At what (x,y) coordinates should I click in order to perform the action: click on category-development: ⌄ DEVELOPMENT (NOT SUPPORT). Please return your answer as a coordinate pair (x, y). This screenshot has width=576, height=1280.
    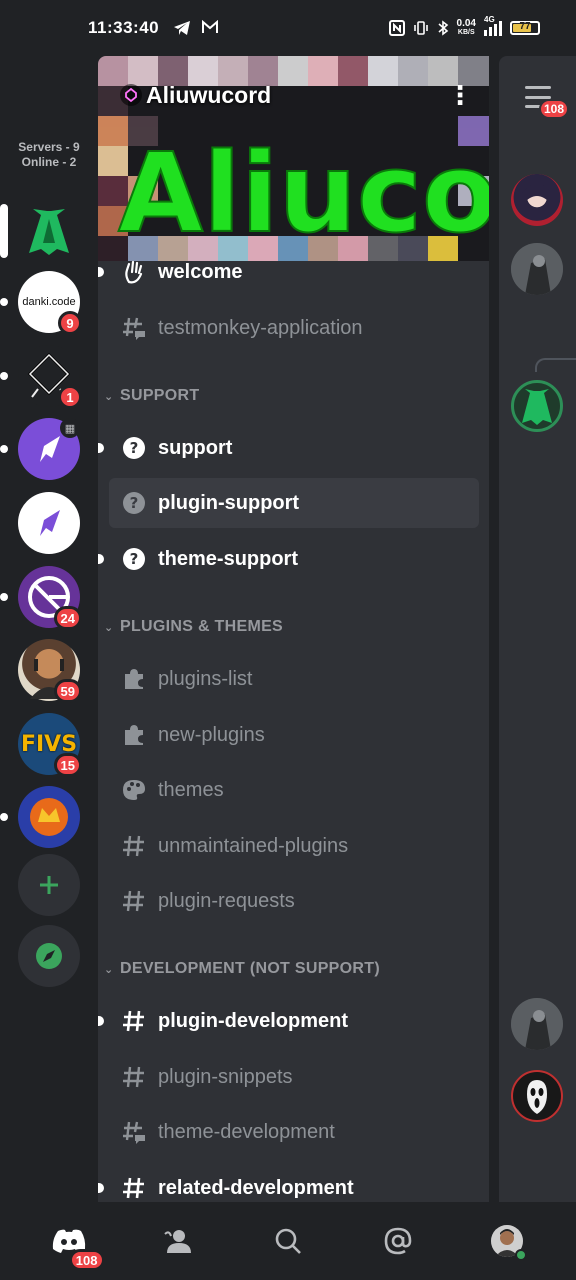
    Looking at the image, I should click on (242, 969).